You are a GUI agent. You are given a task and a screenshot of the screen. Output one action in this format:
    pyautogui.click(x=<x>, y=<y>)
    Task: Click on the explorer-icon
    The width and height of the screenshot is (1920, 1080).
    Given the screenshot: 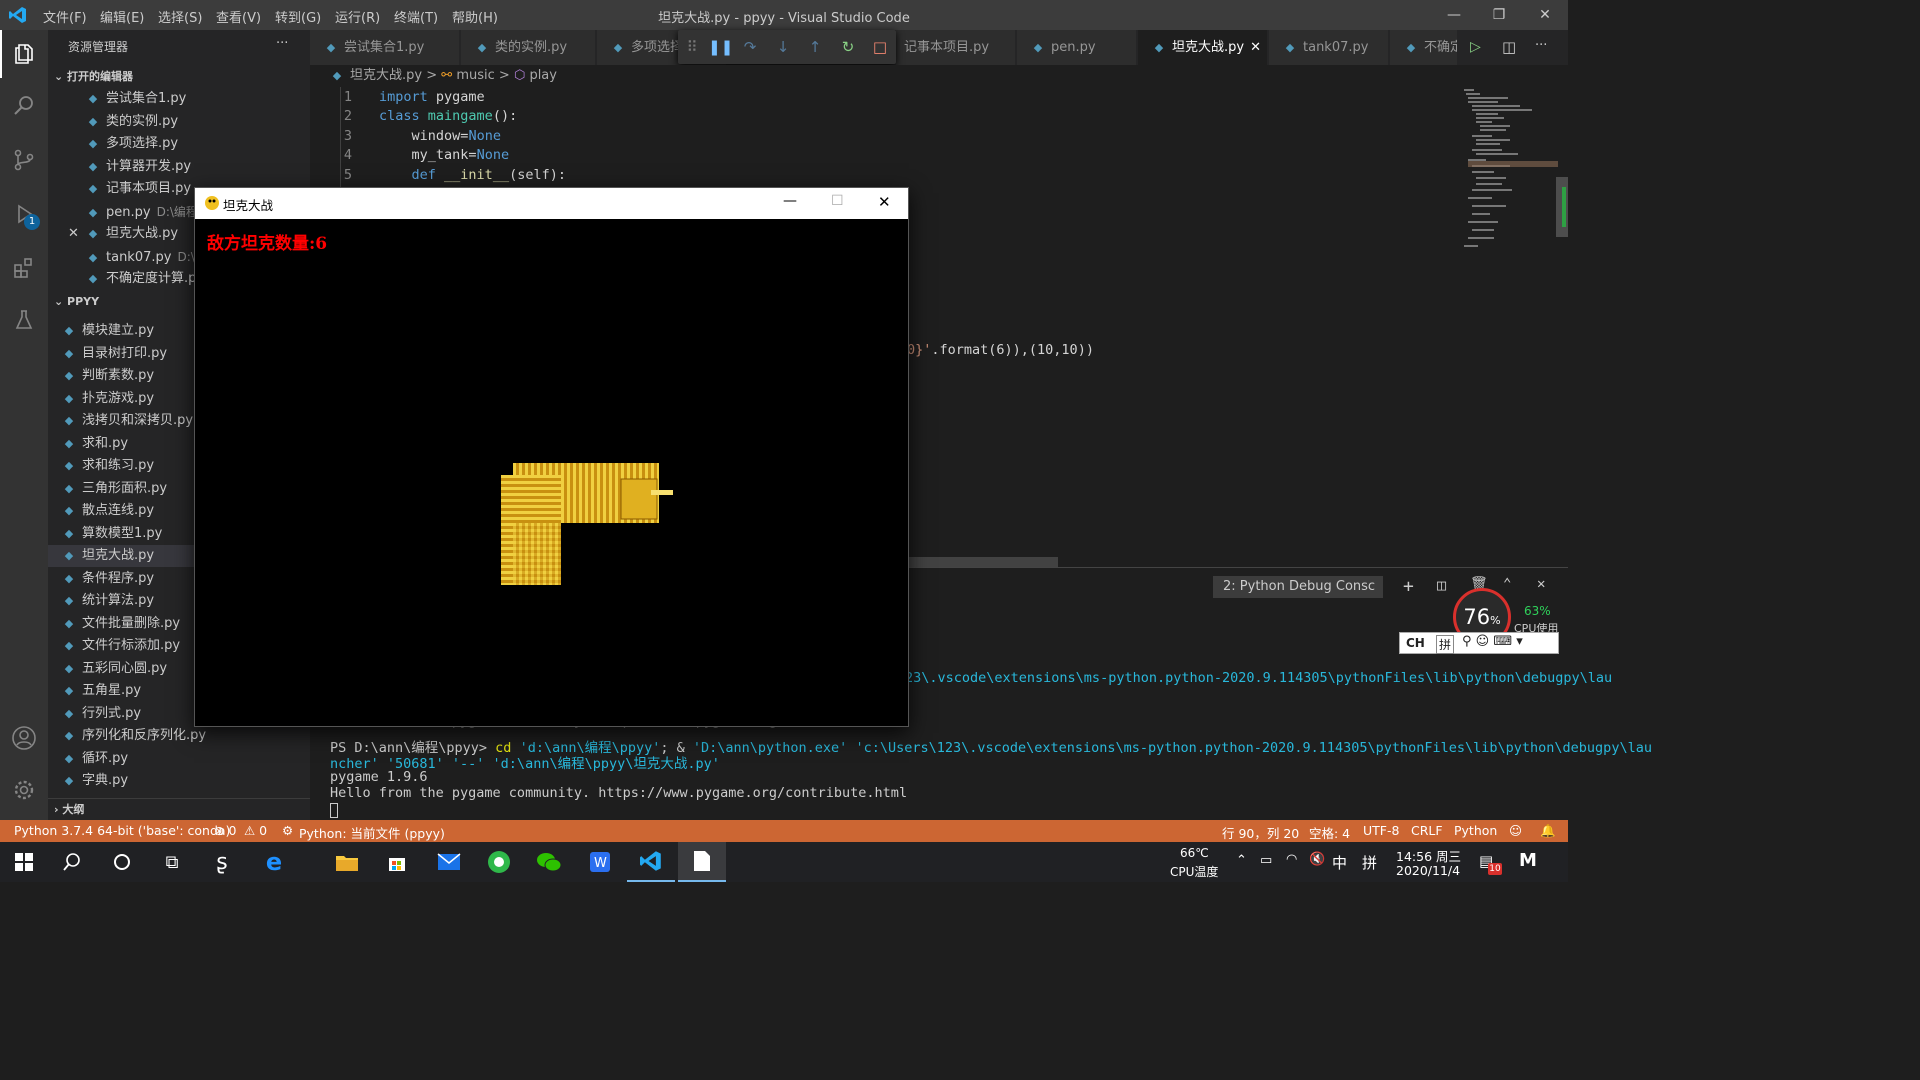 What is the action you would take?
    pyautogui.click(x=24, y=54)
    